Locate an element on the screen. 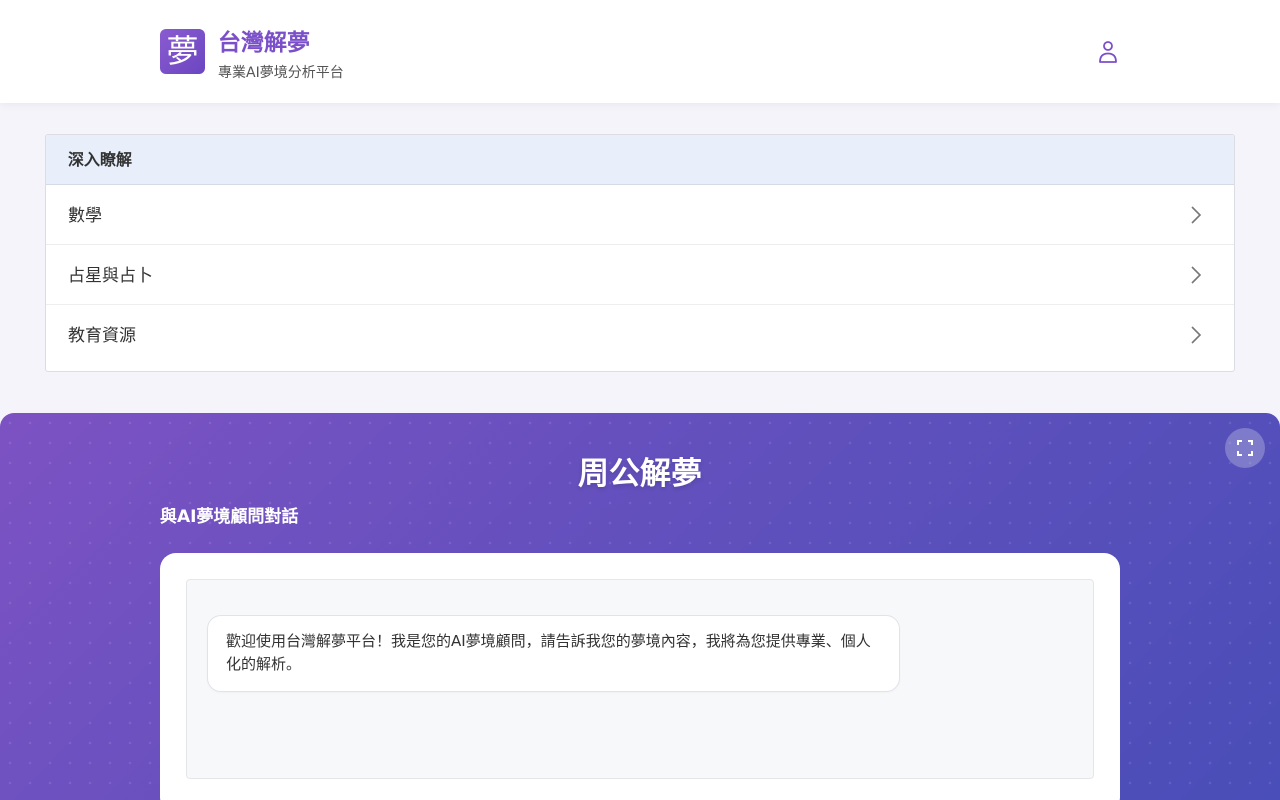 Image resolution: width=1280 pixels, height=800 pixels. fullscreen-button is located at coordinates (1245, 448).